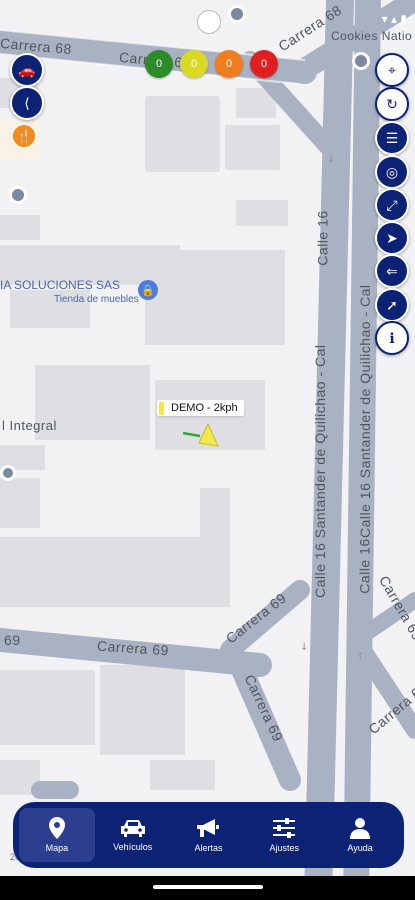 Image resolution: width=415 pixels, height=900 pixels. Describe the element at coordinates (392, 271) in the screenshot. I see `back-arrow-icon: ⇐` at that location.